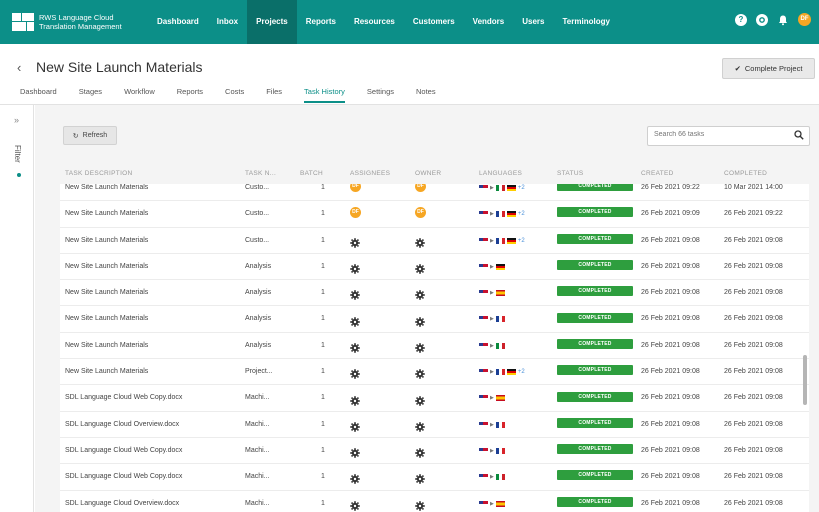  What do you see at coordinates (178, 22) in the screenshot?
I see `nav-dashboard: Dashboard` at bounding box center [178, 22].